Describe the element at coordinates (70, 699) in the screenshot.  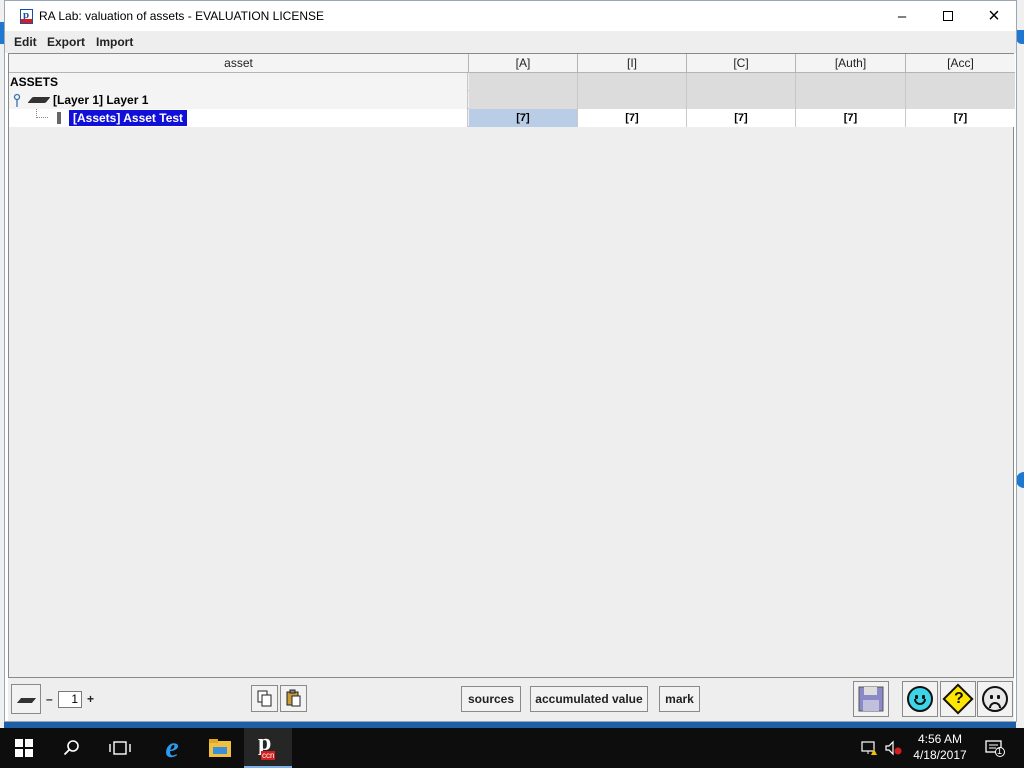
I see `page-number-field: 1` at that location.